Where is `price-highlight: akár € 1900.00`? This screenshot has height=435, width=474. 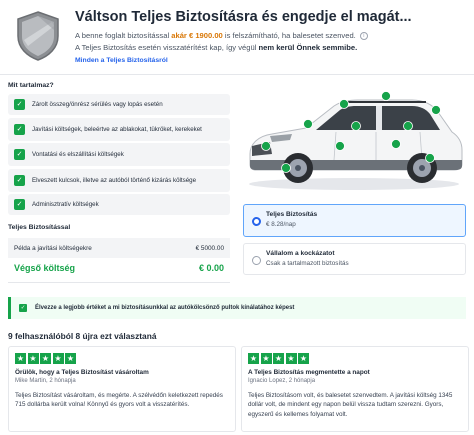 price-highlight: akár € 1900.00 is located at coordinates (197, 35).